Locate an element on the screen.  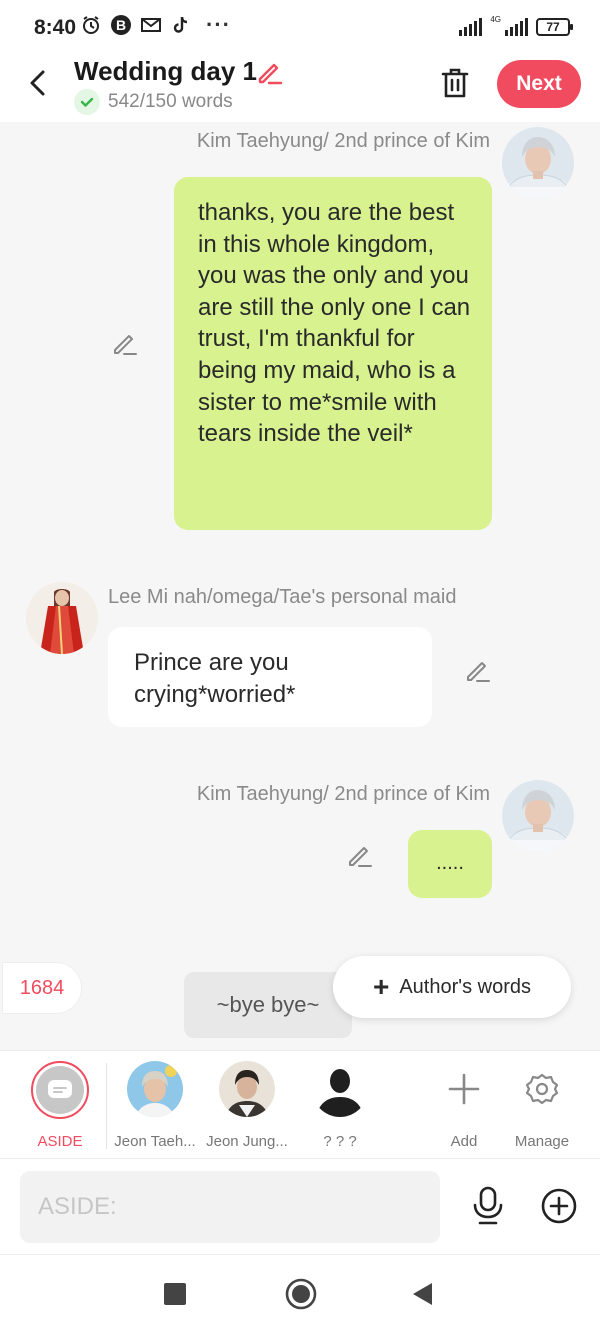
battery-level: 77 is located at coordinates (553, 27).